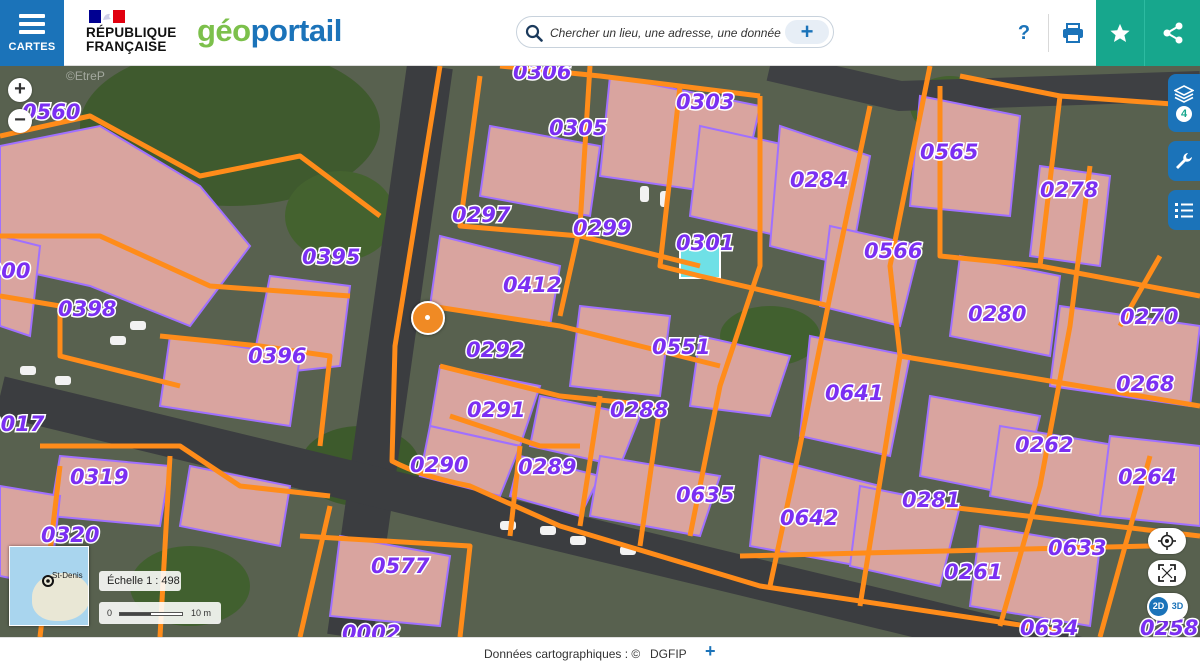 The image size is (1200, 666). I want to click on parcel-label: 0291, so click(495, 410).